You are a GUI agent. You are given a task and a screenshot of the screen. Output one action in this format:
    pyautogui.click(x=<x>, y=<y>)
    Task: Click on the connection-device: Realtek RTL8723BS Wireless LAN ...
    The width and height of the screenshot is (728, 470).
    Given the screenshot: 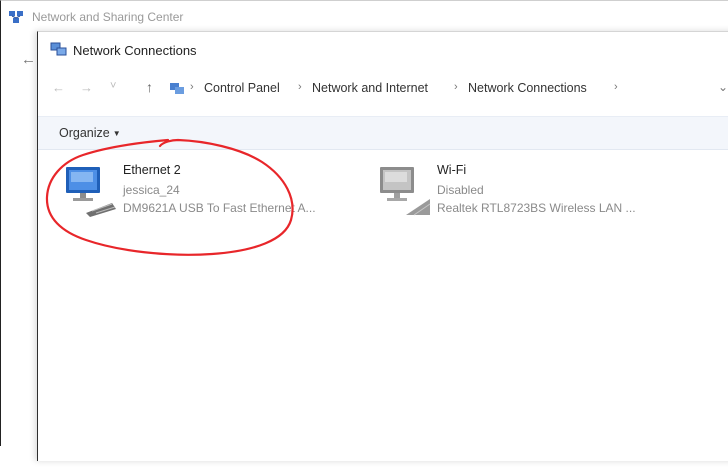 What is the action you would take?
    pyautogui.click(x=536, y=208)
    